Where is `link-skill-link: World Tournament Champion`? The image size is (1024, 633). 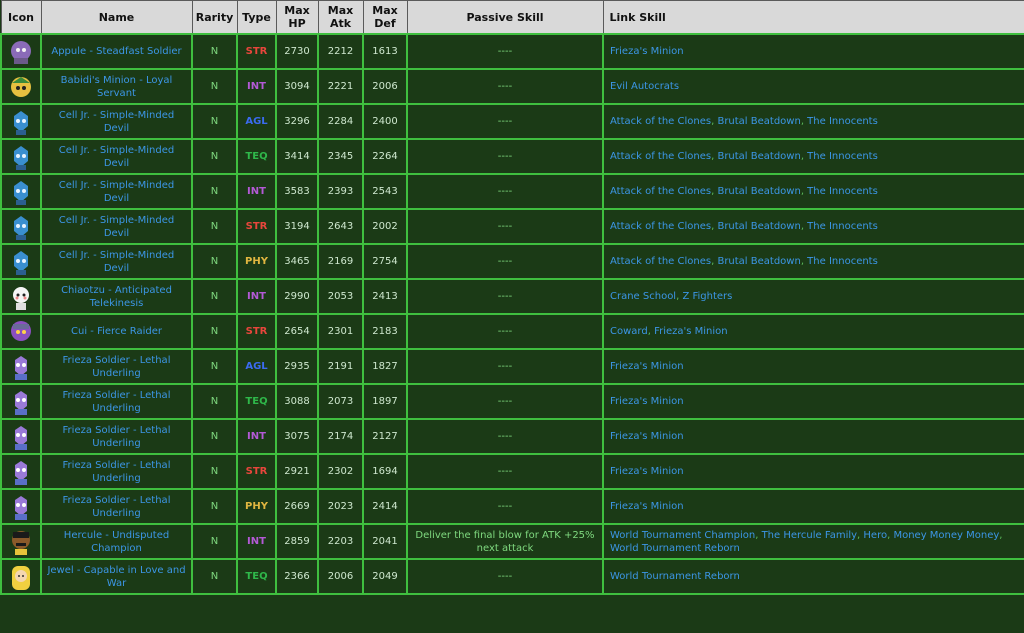 link-skill-link: World Tournament Champion is located at coordinates (682, 535).